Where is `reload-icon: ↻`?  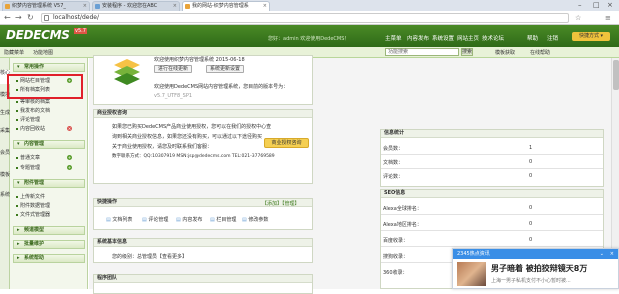 reload-icon: ↻ is located at coordinates (30, 18).